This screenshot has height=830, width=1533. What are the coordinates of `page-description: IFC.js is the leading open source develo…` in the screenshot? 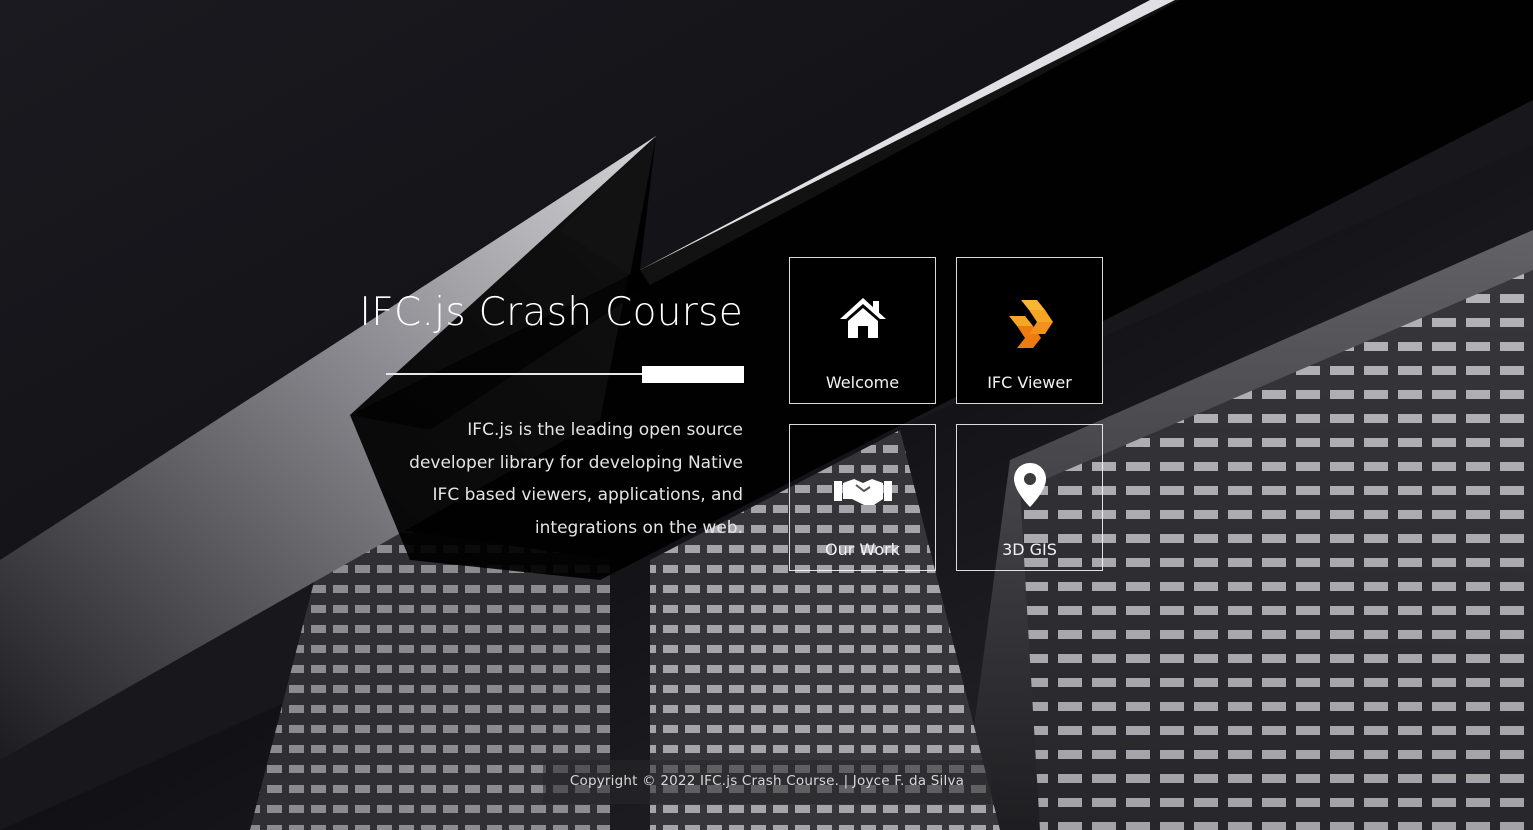 It's located at (576, 479).